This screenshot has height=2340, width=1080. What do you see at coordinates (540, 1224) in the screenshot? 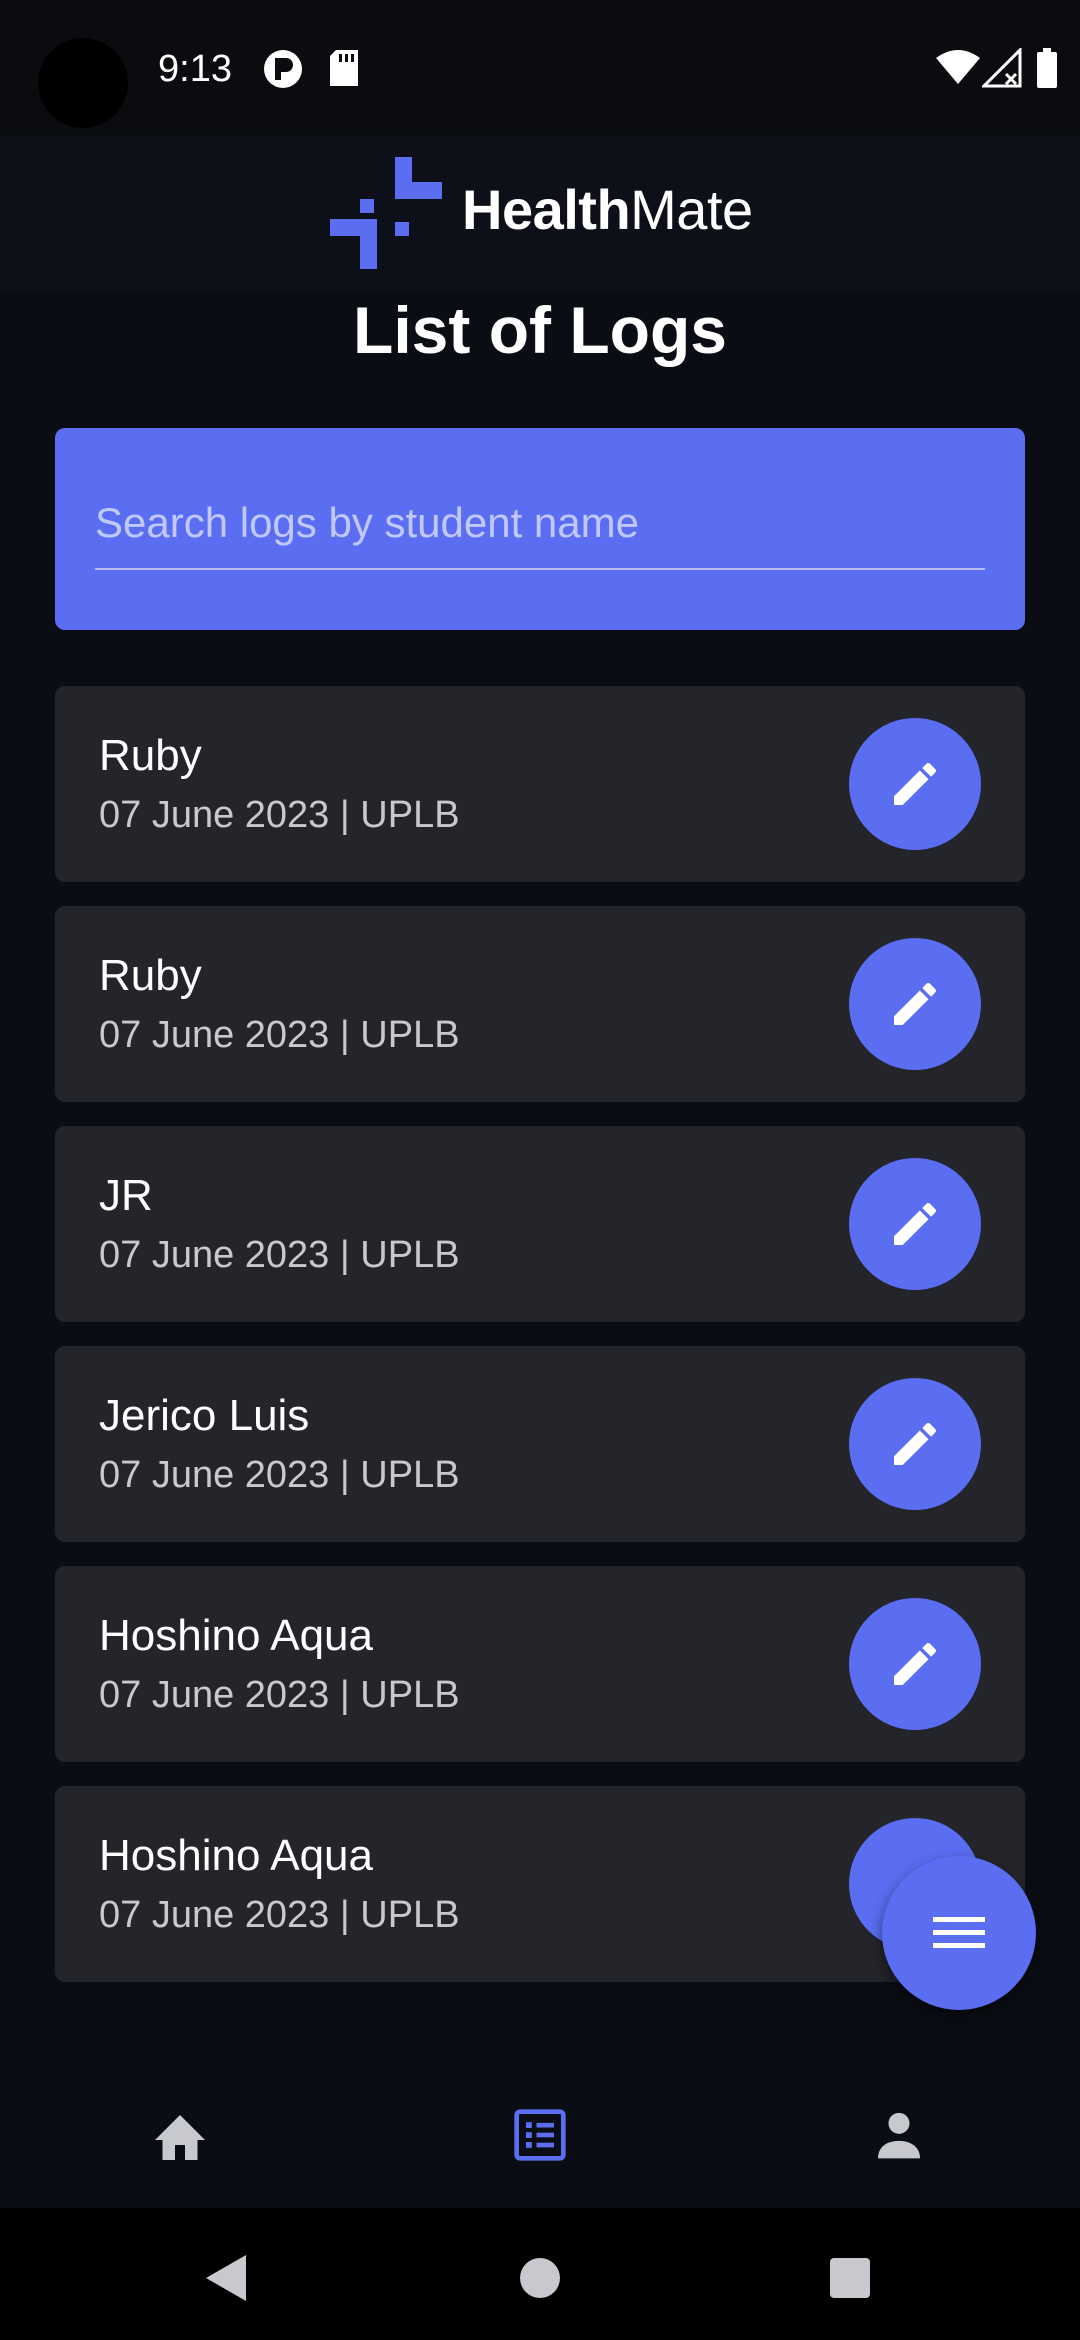
I see `log-item: JR 07 June 2023 | UPLB` at bounding box center [540, 1224].